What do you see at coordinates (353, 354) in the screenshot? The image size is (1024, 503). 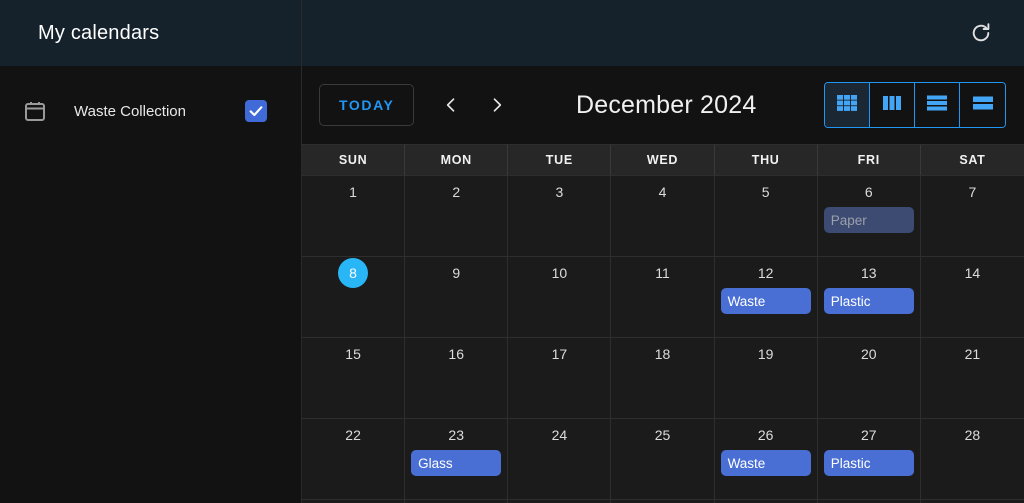 I see `day-number: 15` at bounding box center [353, 354].